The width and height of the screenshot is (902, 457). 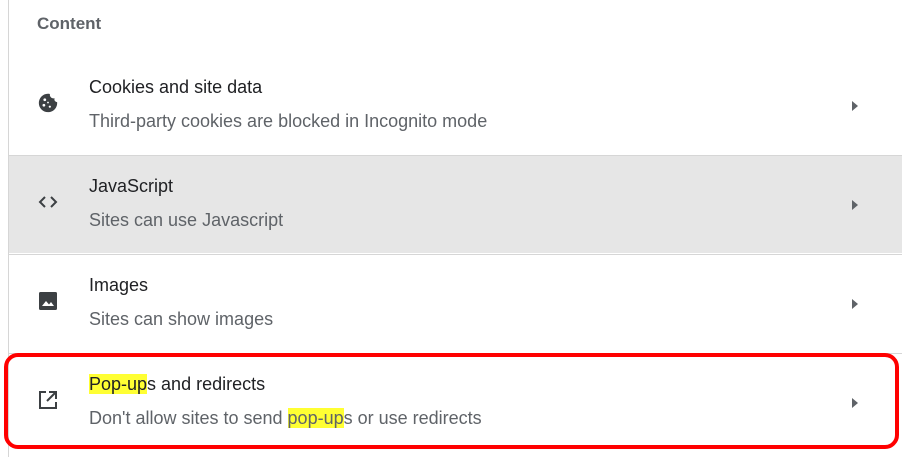 What do you see at coordinates (118, 384) in the screenshot?
I see `search-highlight: Pop-up` at bounding box center [118, 384].